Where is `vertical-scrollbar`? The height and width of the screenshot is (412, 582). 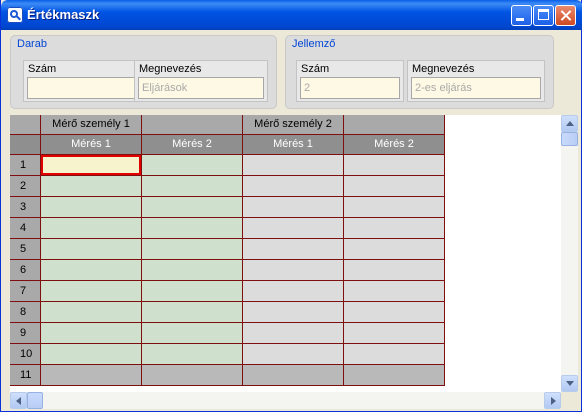
vertical-scrollbar is located at coordinates (569, 253).